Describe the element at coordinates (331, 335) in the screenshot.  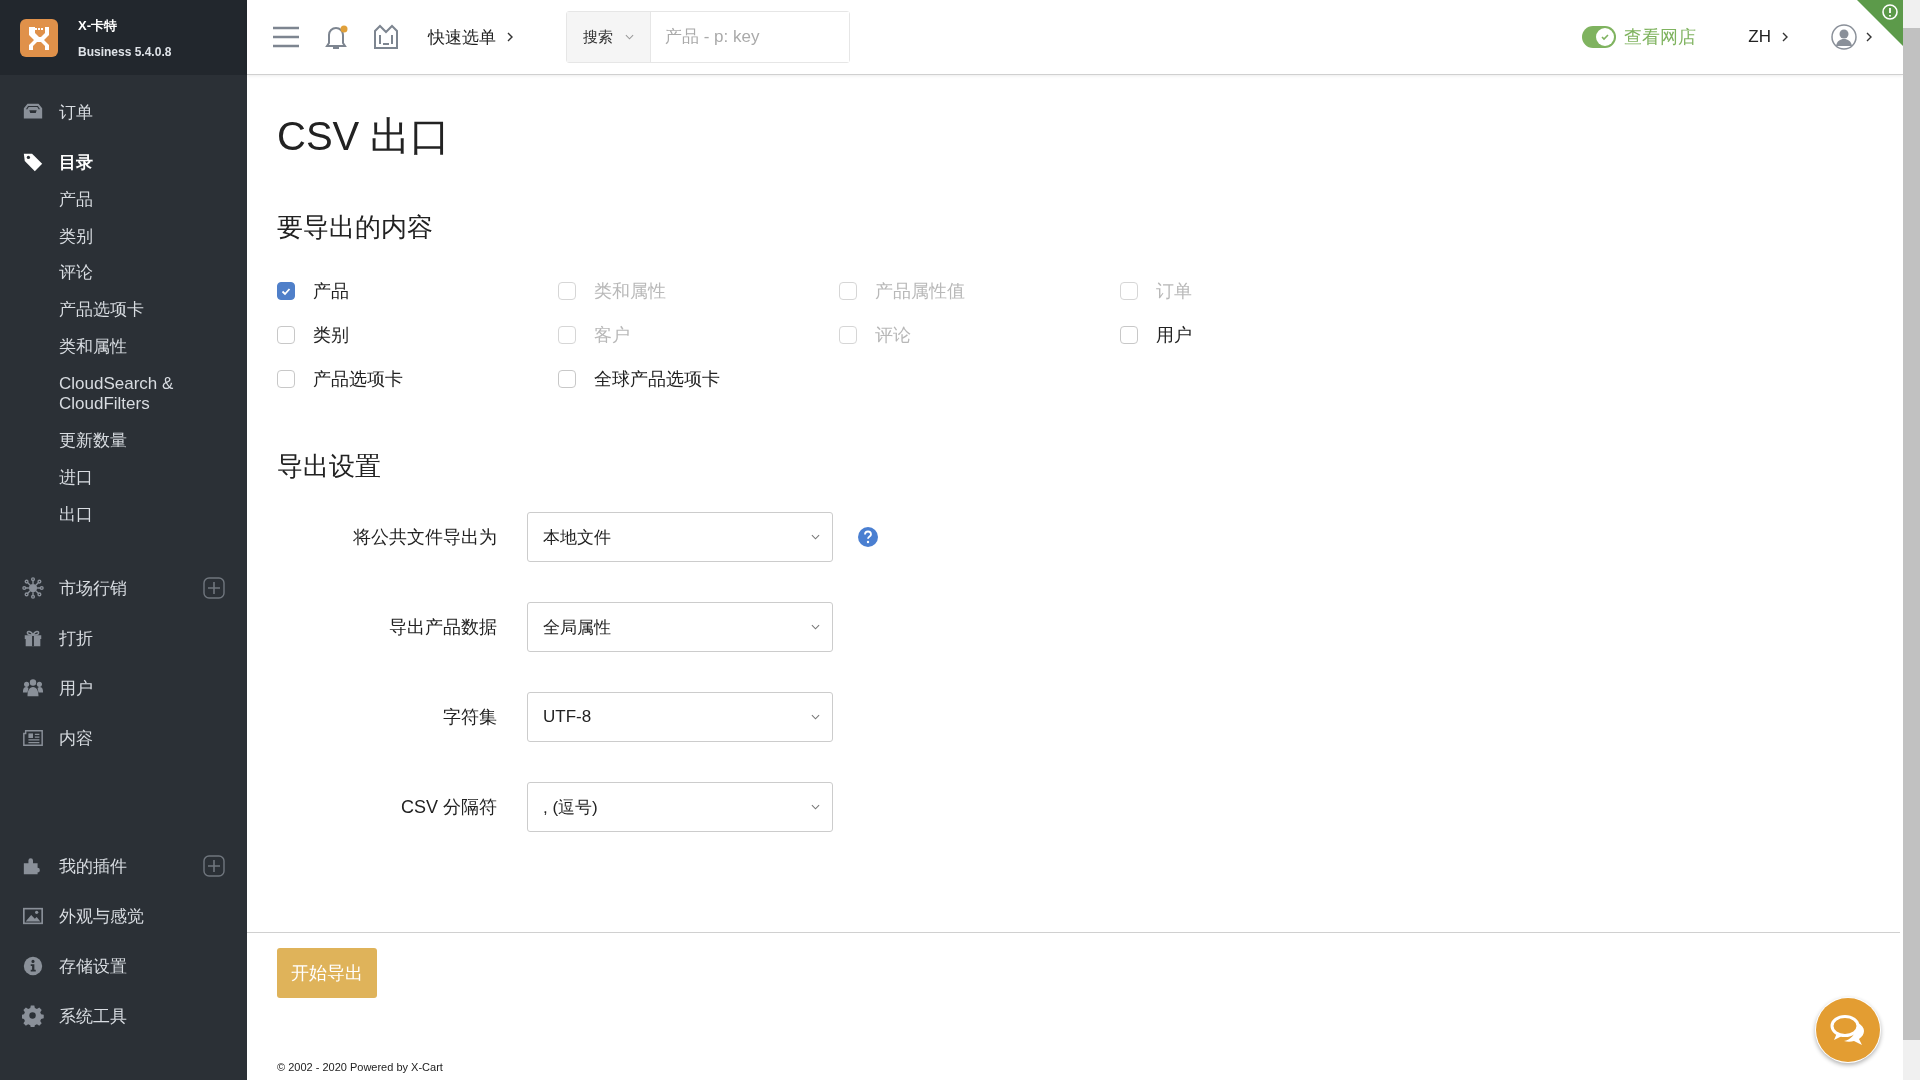
I see `checkbox-label: 类别` at that location.